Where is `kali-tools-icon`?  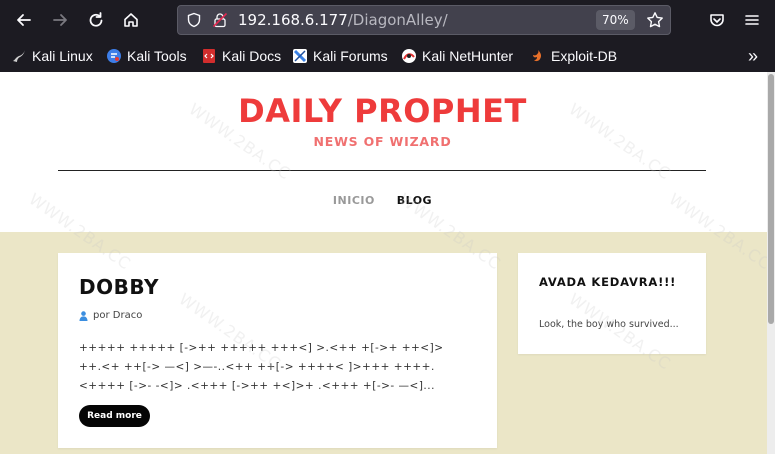 kali-tools-icon is located at coordinates (114, 56).